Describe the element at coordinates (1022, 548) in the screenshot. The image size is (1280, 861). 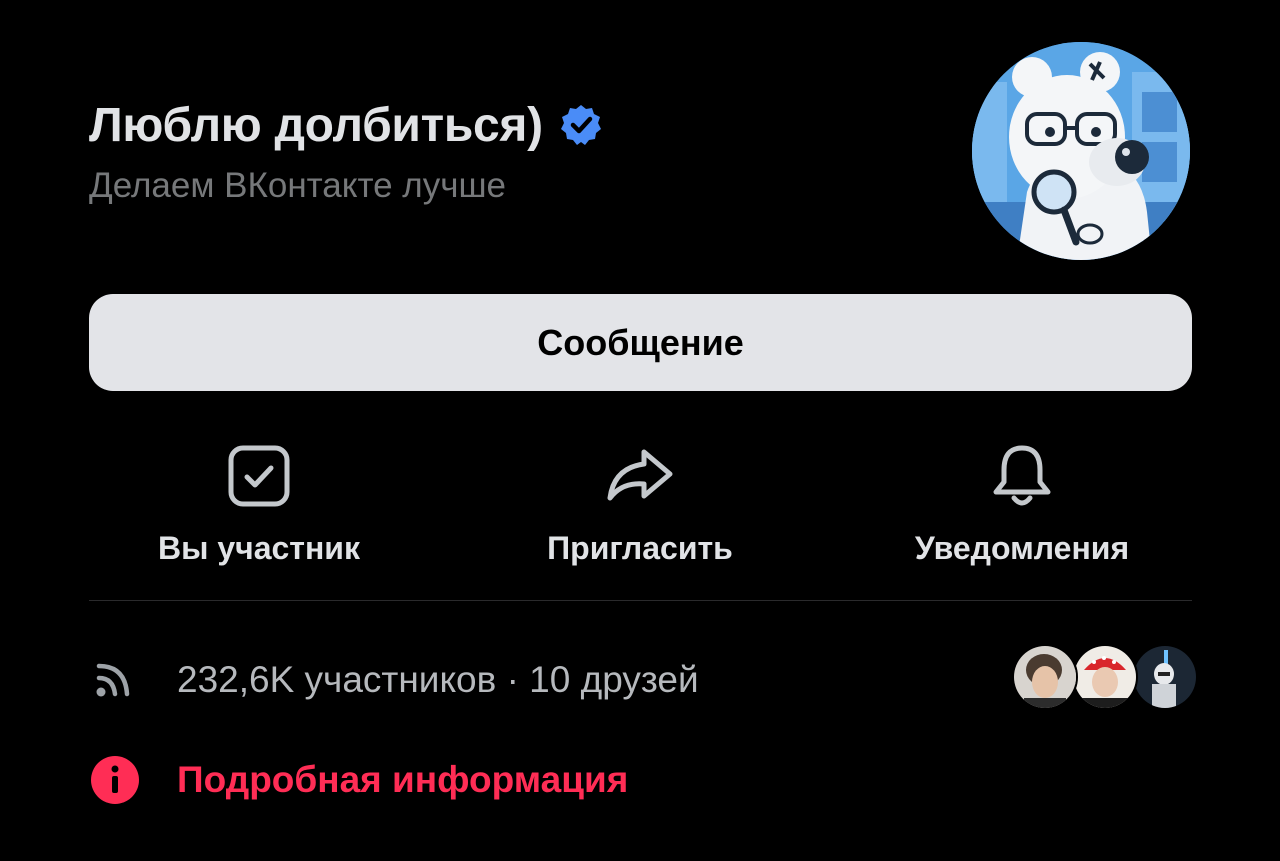
I see `notifications-label: Уведомления` at that location.